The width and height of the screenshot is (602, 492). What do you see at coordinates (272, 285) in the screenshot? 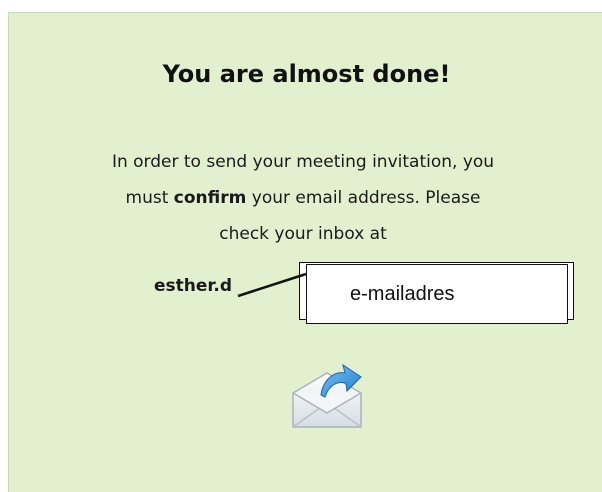
I see `callout-pointer` at bounding box center [272, 285].